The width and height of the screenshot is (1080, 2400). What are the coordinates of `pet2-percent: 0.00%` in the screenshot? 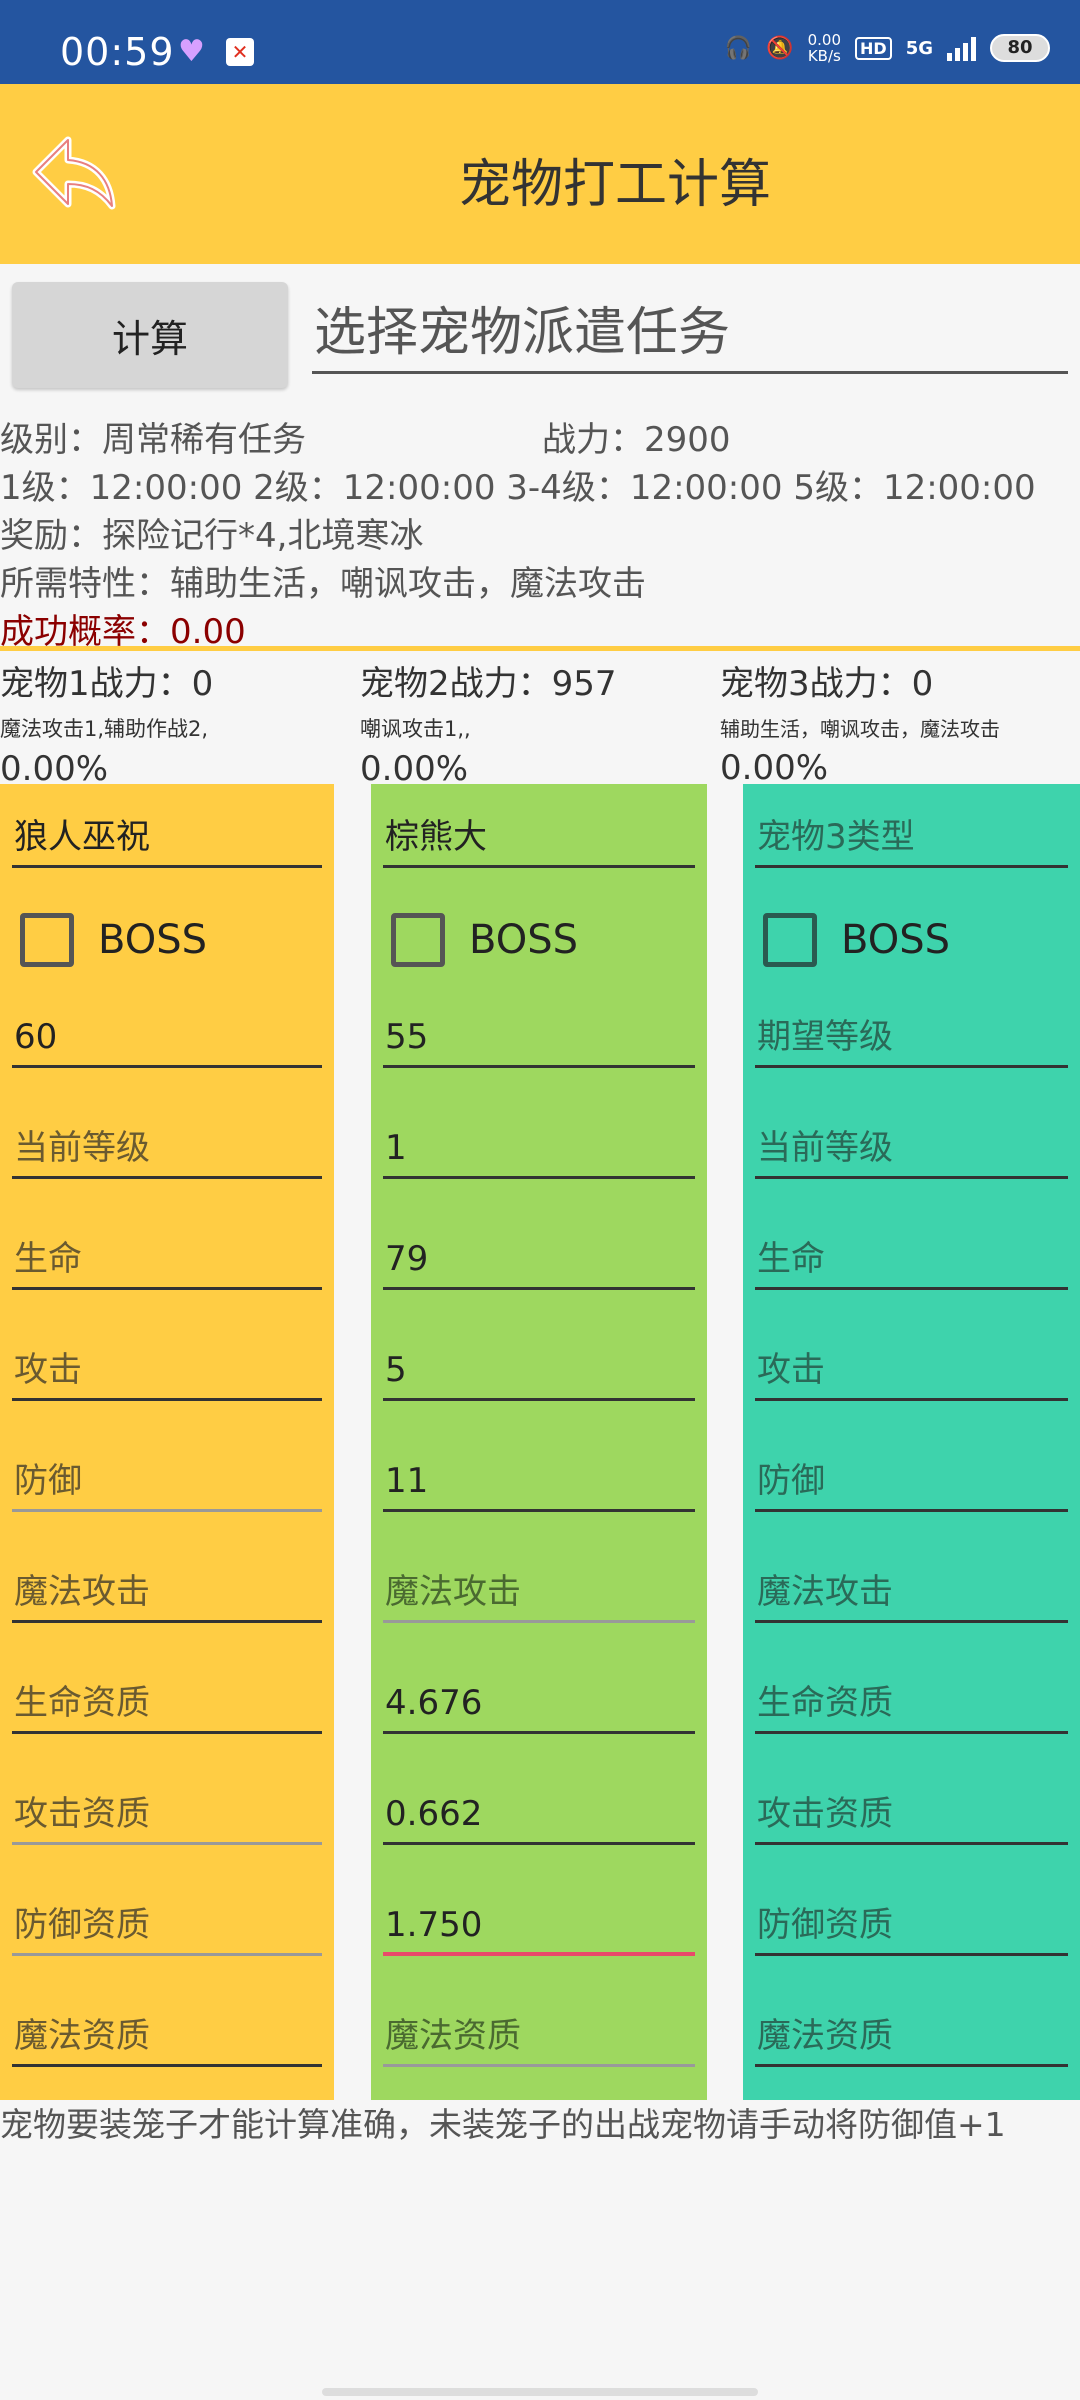 It's located at (414, 769).